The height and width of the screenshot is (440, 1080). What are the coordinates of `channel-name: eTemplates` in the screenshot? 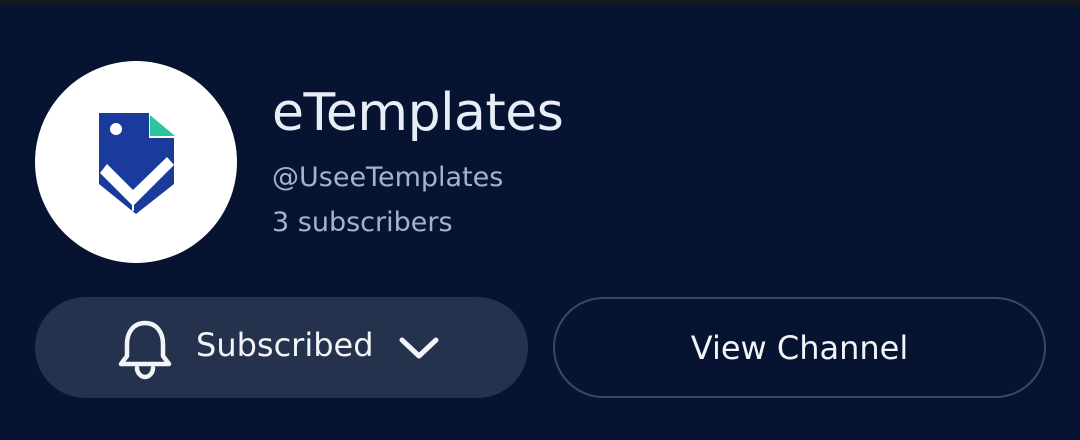 It's located at (418, 113).